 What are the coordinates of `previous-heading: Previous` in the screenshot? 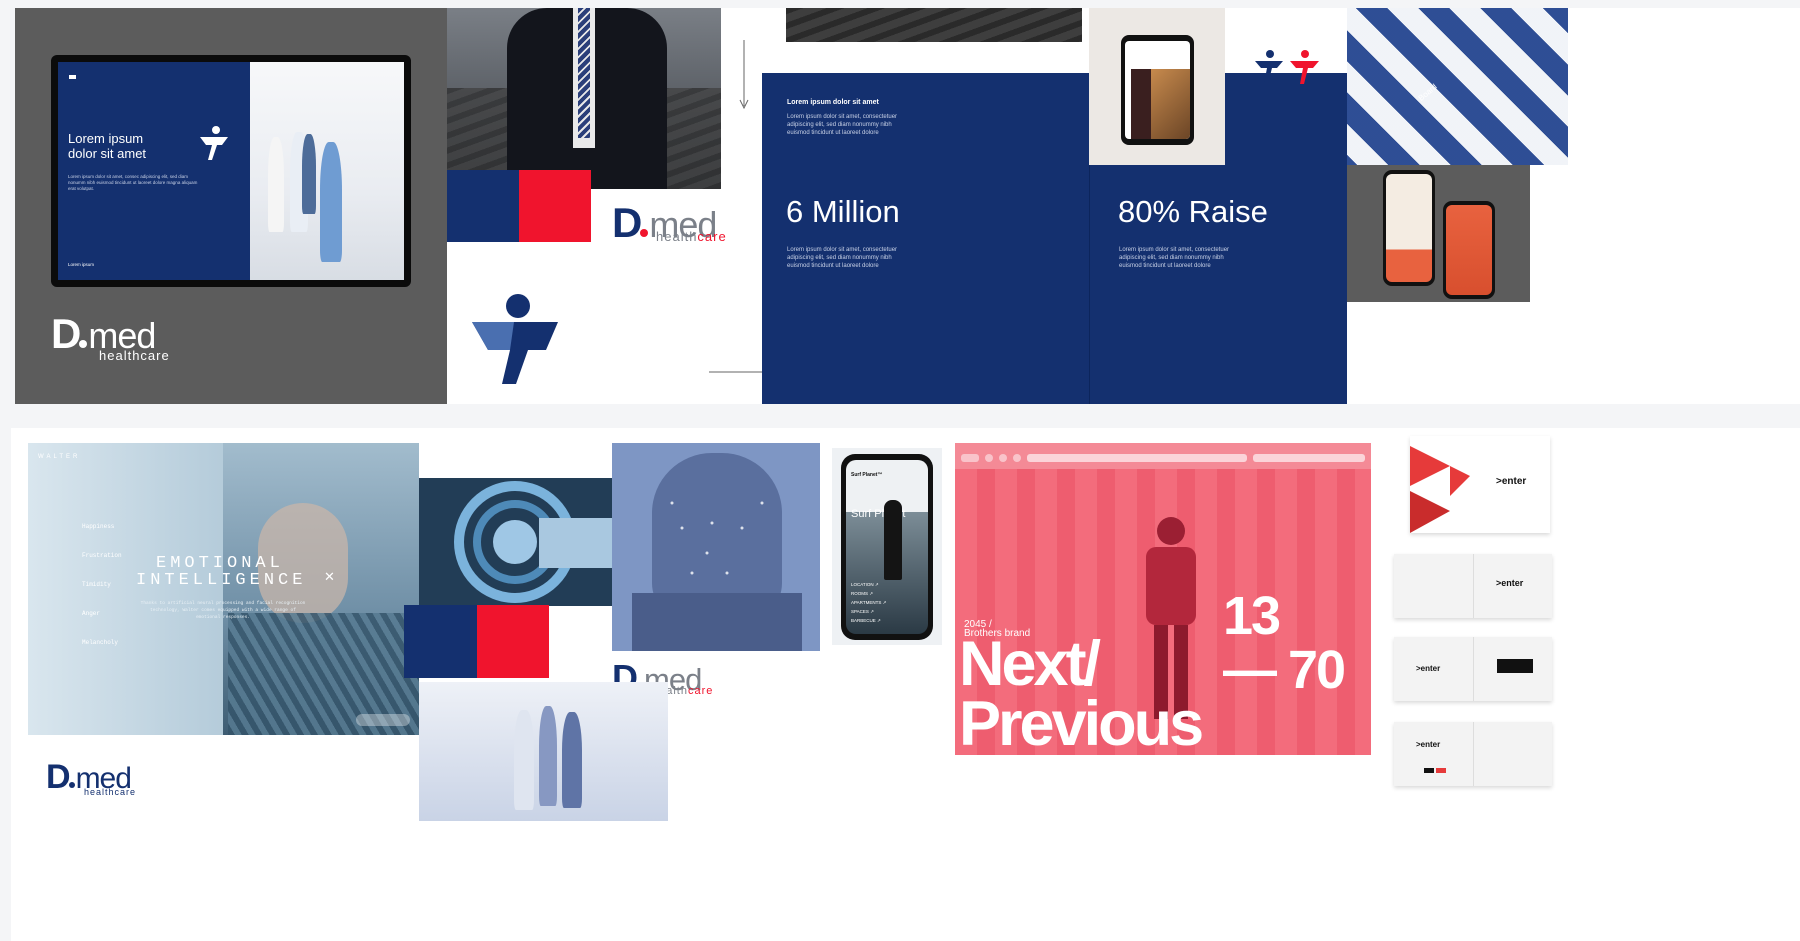 It's located at (1081, 724).